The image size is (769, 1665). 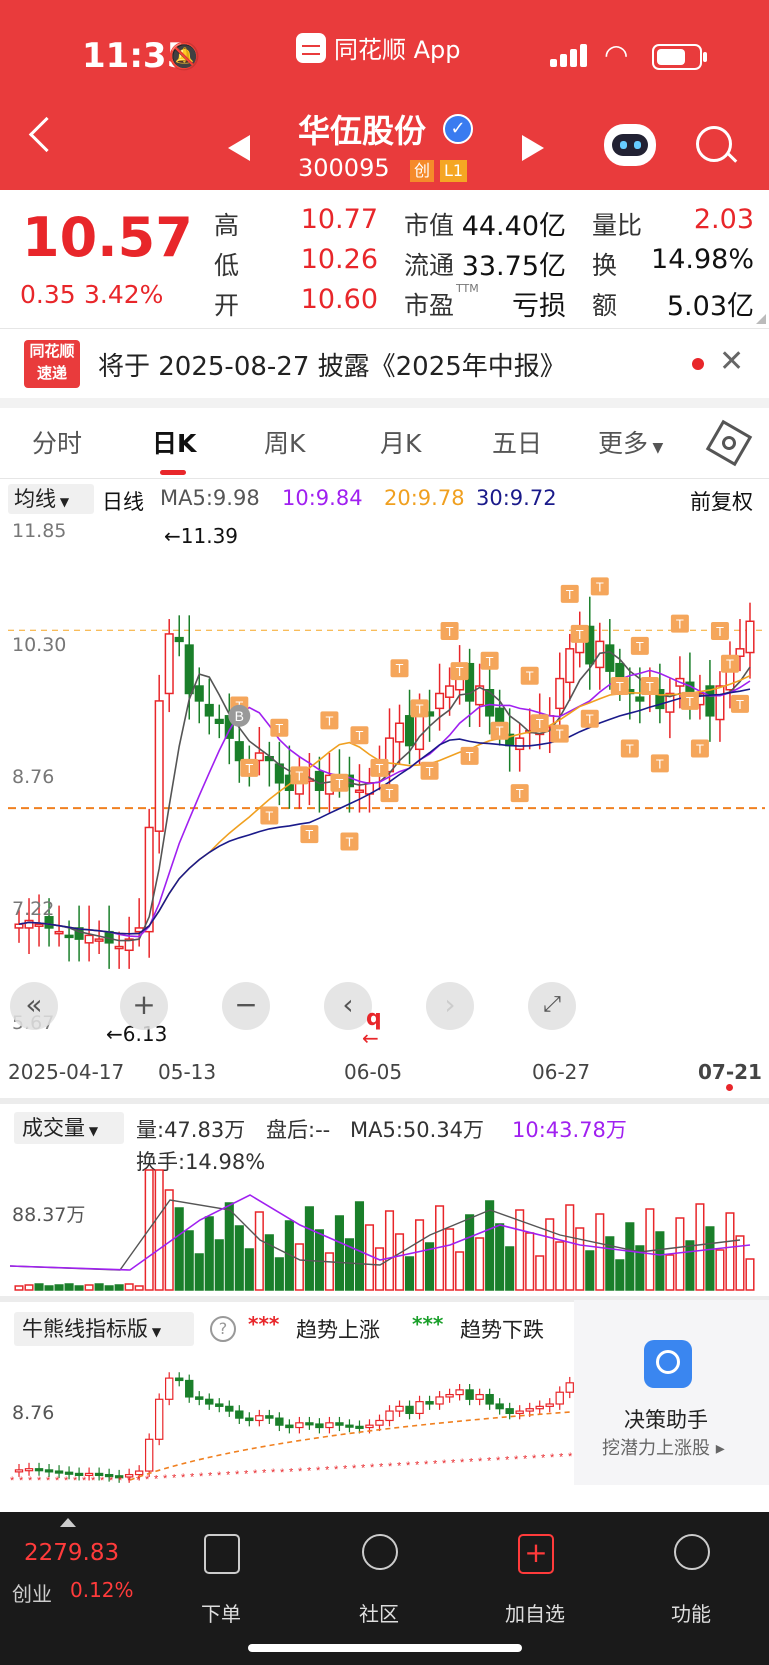 What do you see at coordinates (730, 1072) in the screenshot?
I see `x-axis-label: 07-21` at bounding box center [730, 1072].